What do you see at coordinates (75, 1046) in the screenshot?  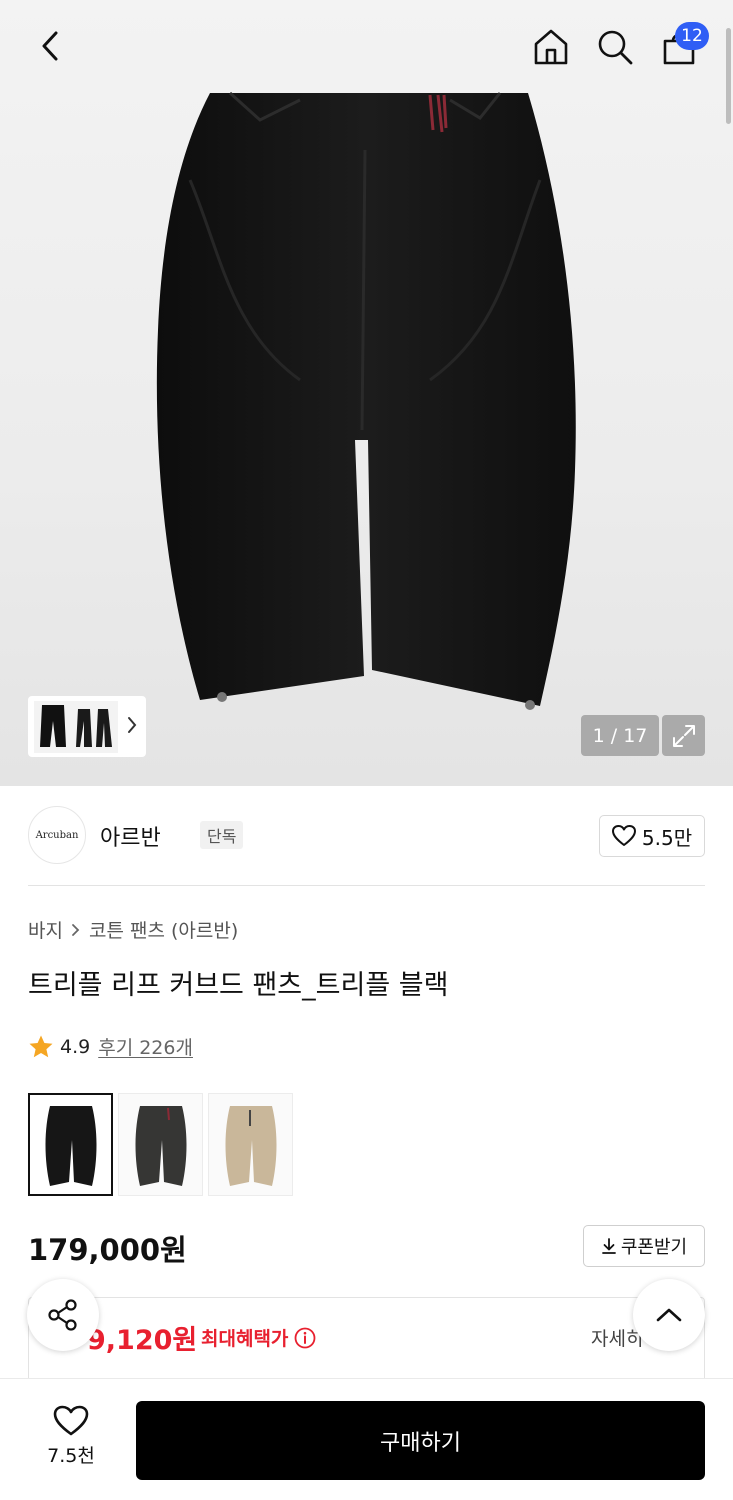 I see `rating-score: 4.9` at bounding box center [75, 1046].